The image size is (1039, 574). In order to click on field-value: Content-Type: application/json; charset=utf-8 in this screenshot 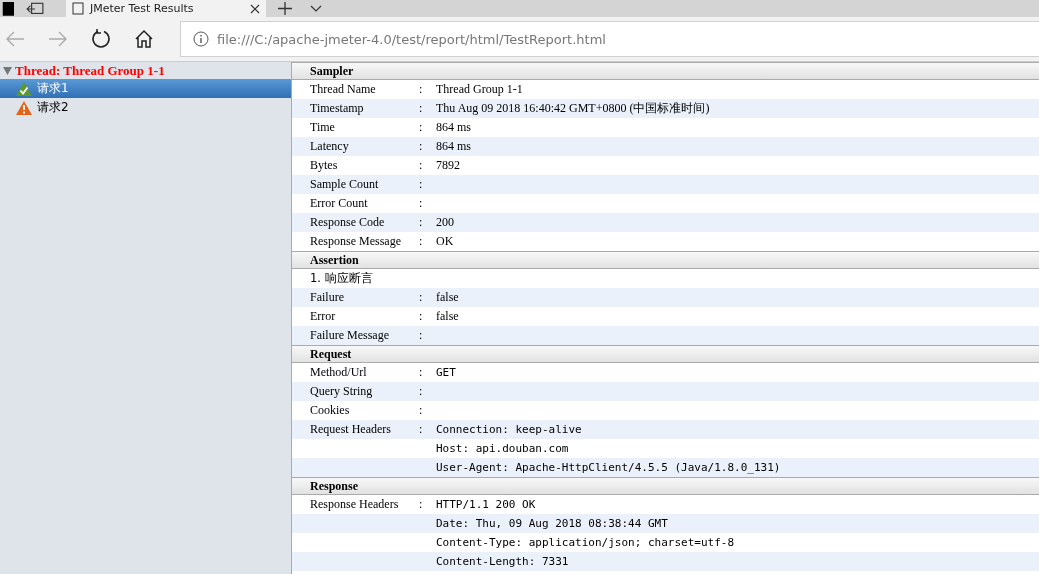, I will do `click(585, 542)`.